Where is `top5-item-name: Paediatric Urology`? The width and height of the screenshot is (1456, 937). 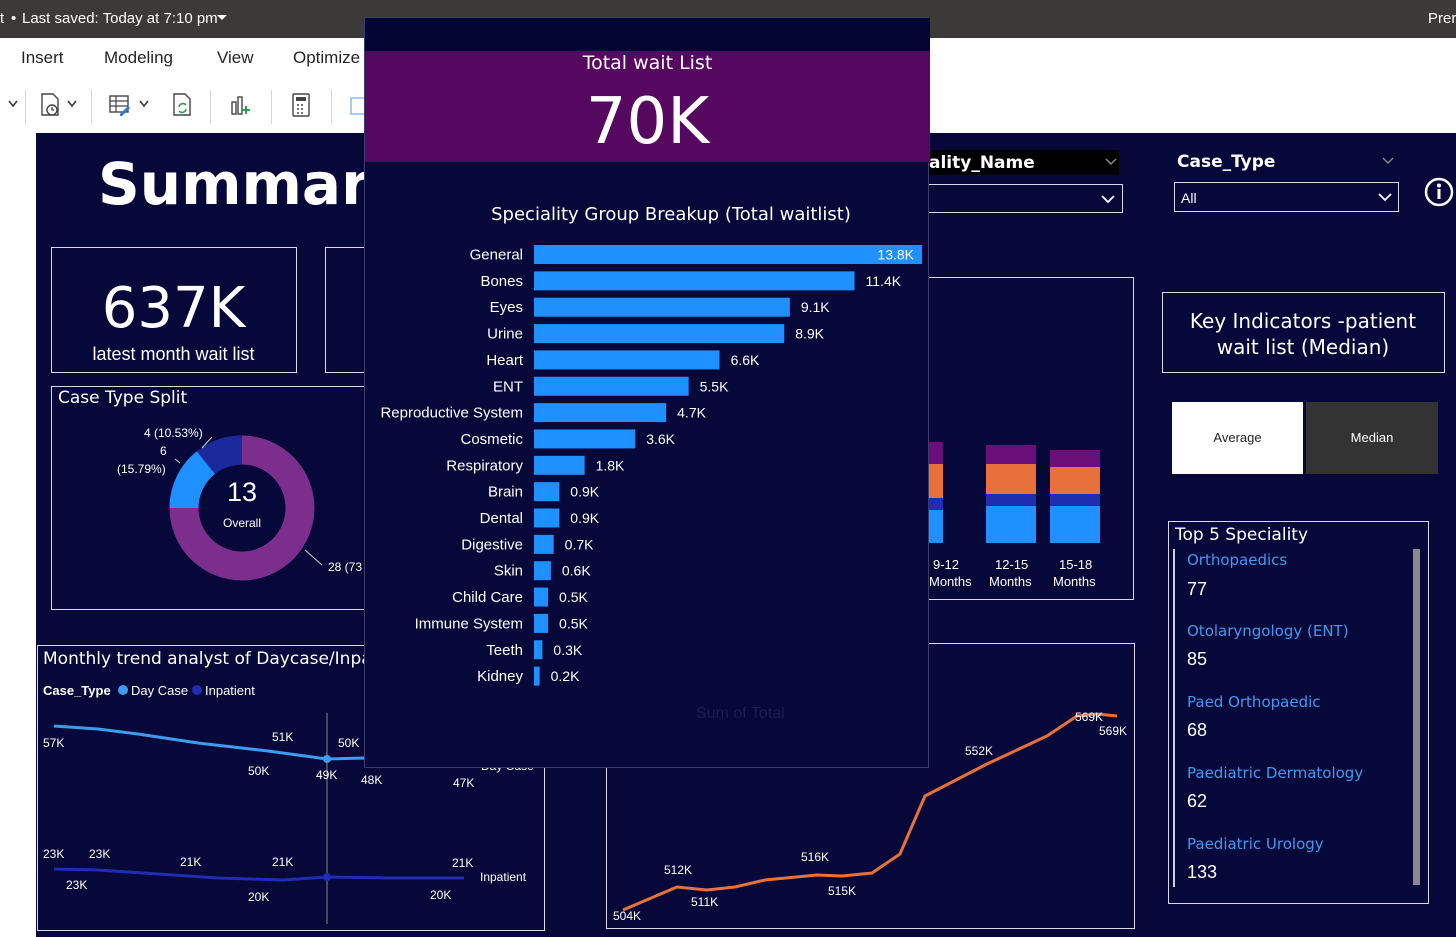 top5-item-name: Paediatric Urology is located at coordinates (1255, 844).